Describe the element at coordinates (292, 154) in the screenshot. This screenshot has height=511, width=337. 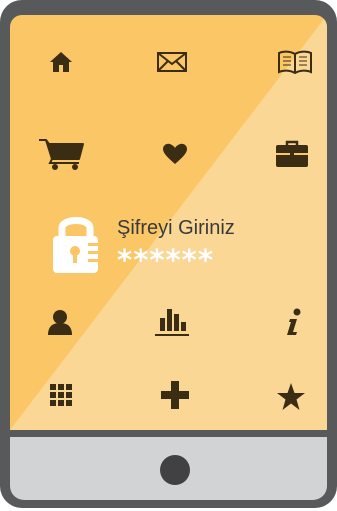
I see `briefcase-icon` at that location.